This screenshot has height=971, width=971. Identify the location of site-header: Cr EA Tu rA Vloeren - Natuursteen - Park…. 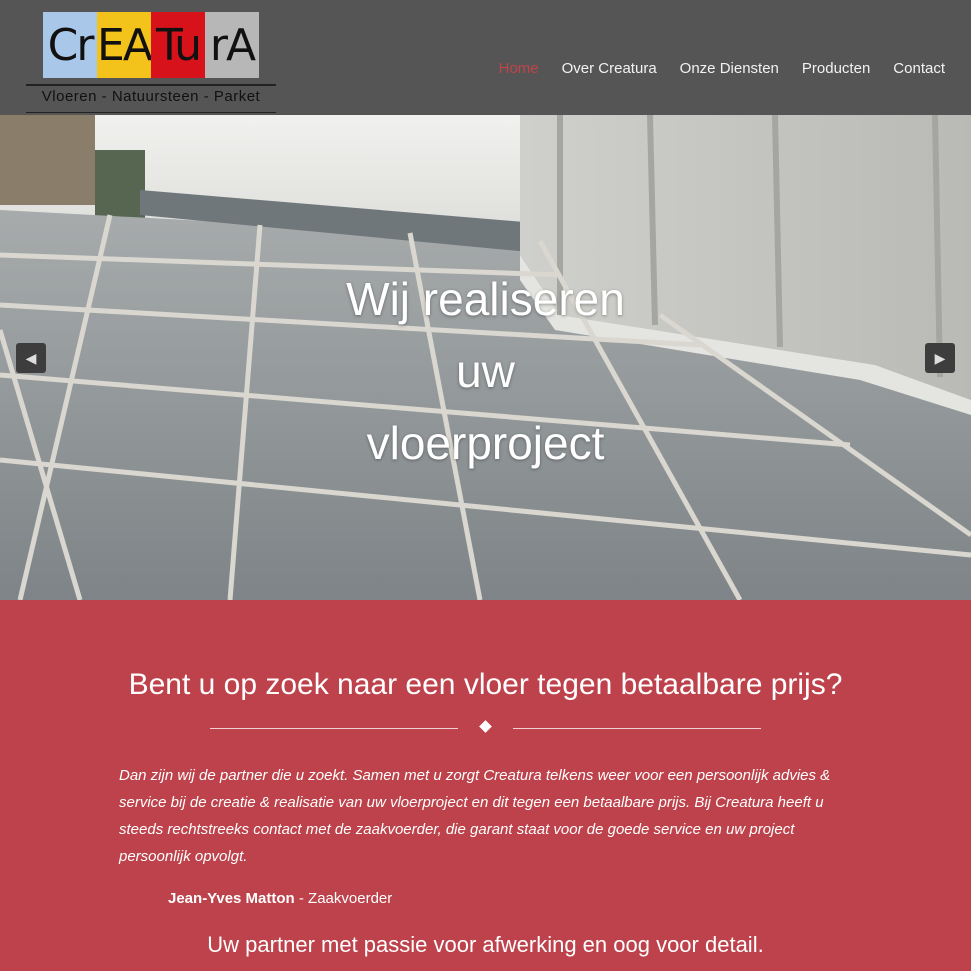
(485, 57).